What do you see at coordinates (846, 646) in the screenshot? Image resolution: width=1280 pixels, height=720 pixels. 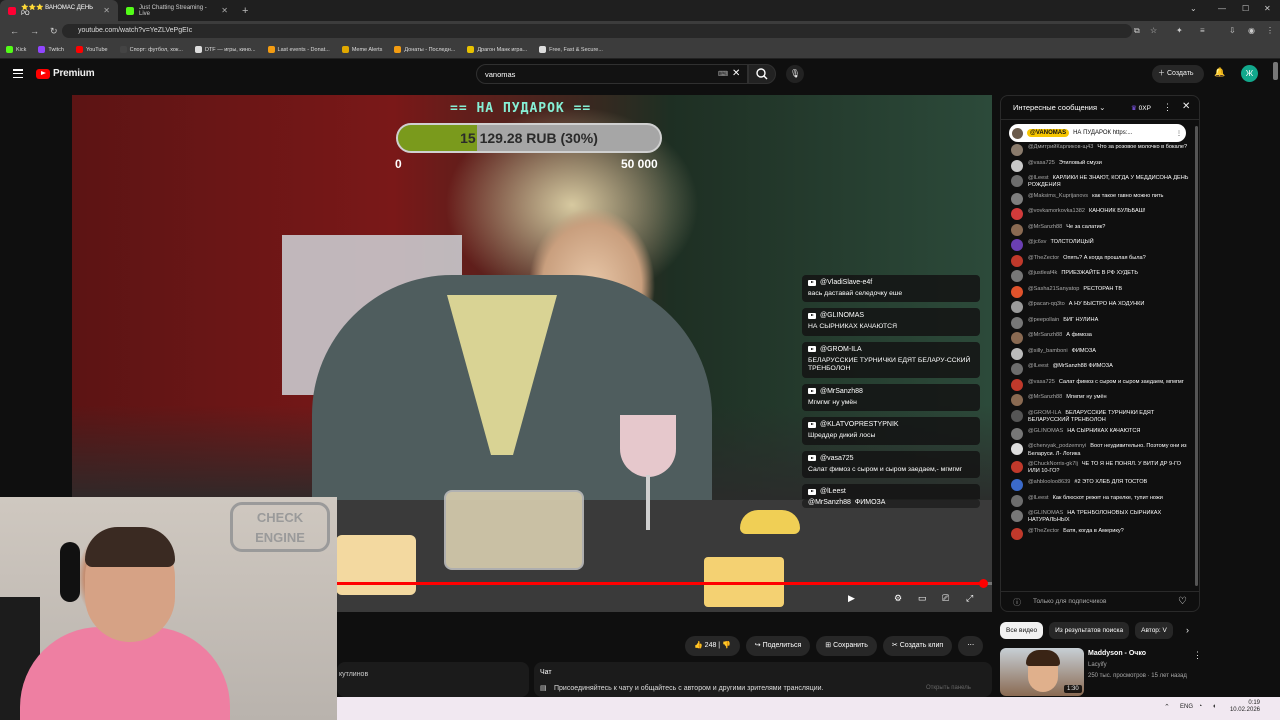 I see `save-button: ⊞ Сохранить` at bounding box center [846, 646].